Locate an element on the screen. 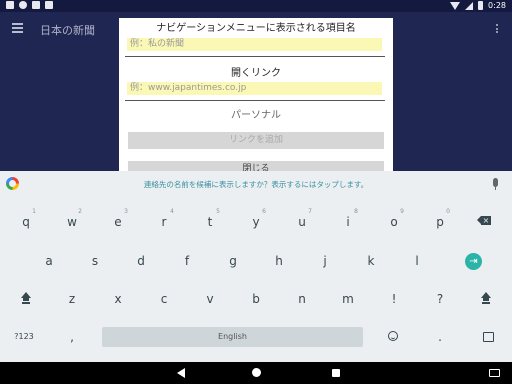 The image size is (512, 384). menu-icon is located at coordinates (17, 28).